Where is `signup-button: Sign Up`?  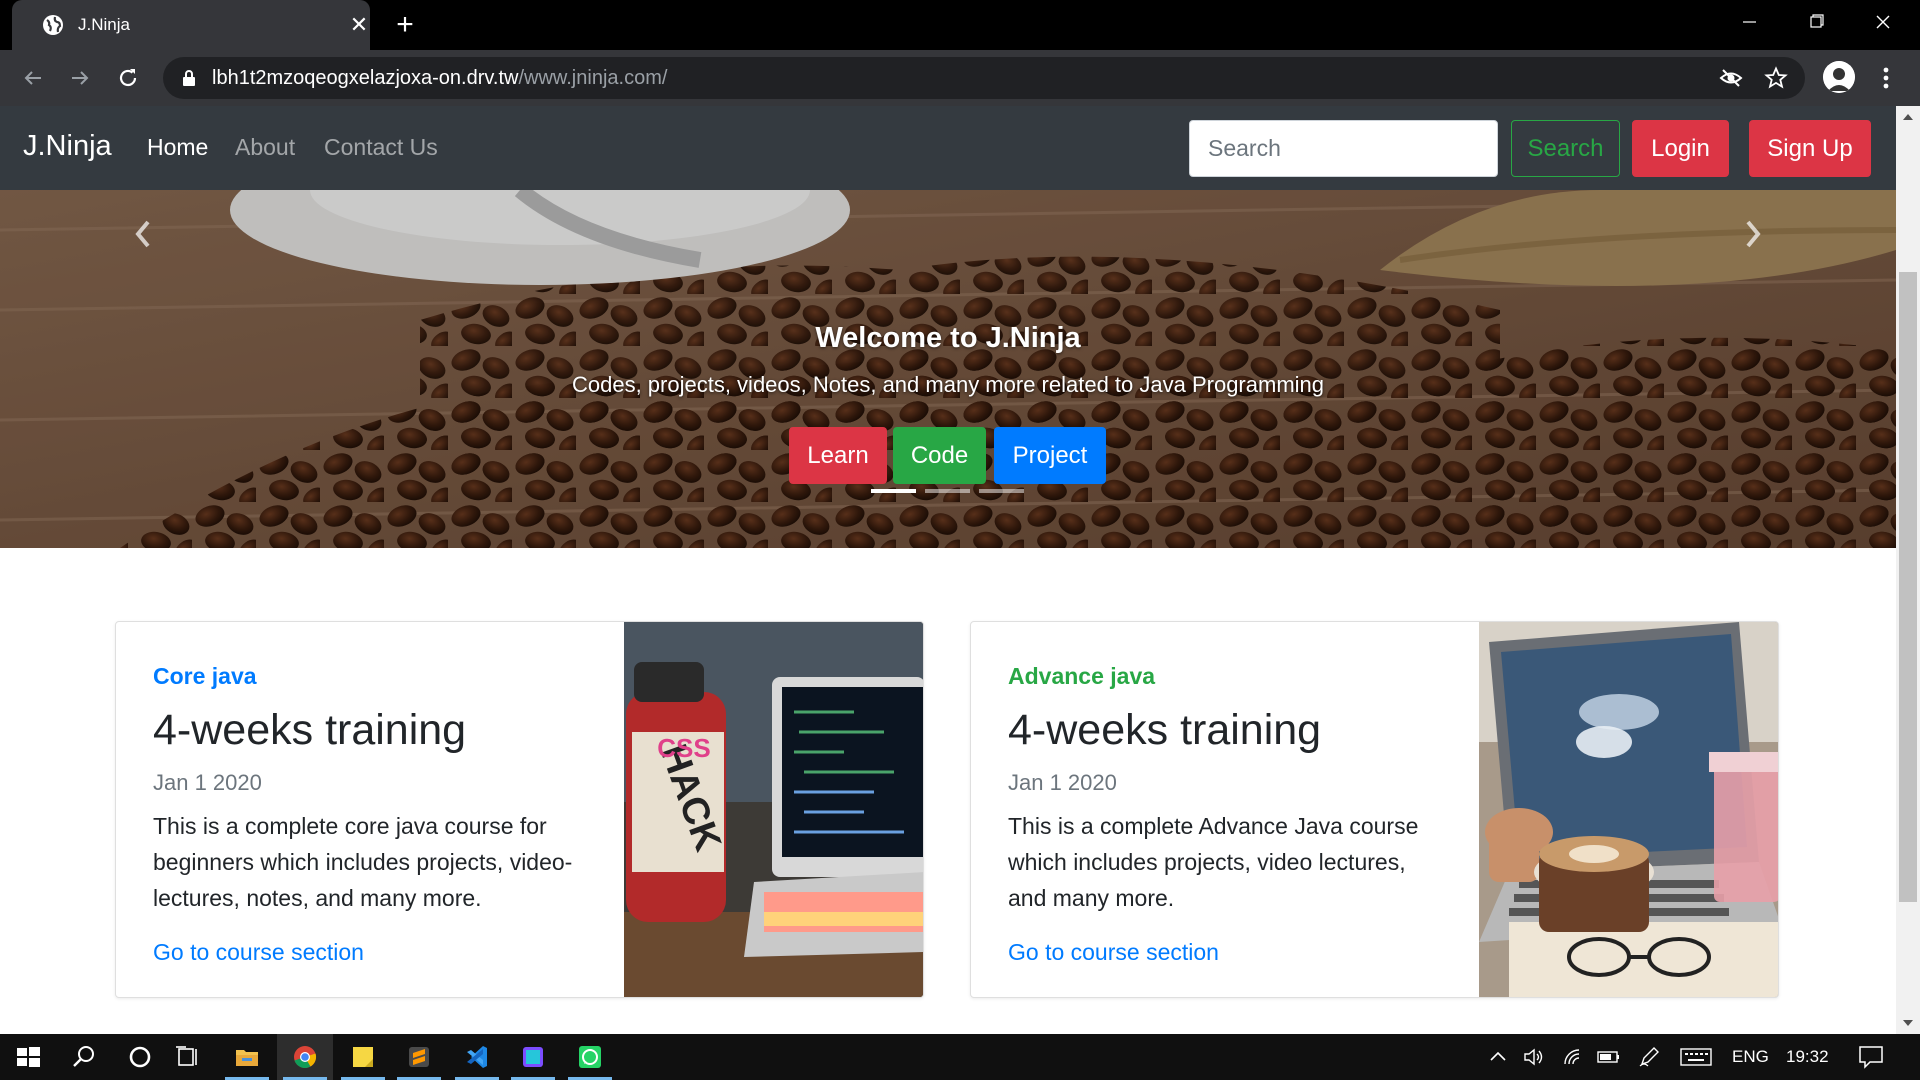 signup-button: Sign Up is located at coordinates (1810, 148).